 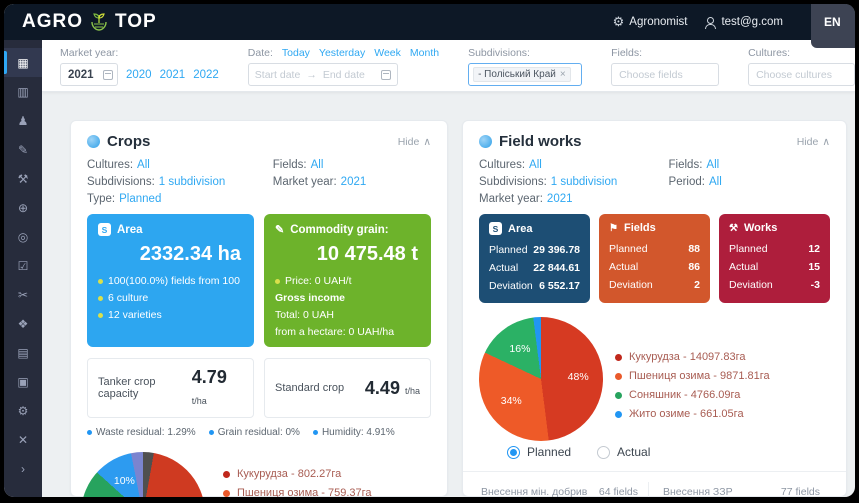 I want to click on fw-area-planned: Planned 29 396.78, so click(x=534, y=250).